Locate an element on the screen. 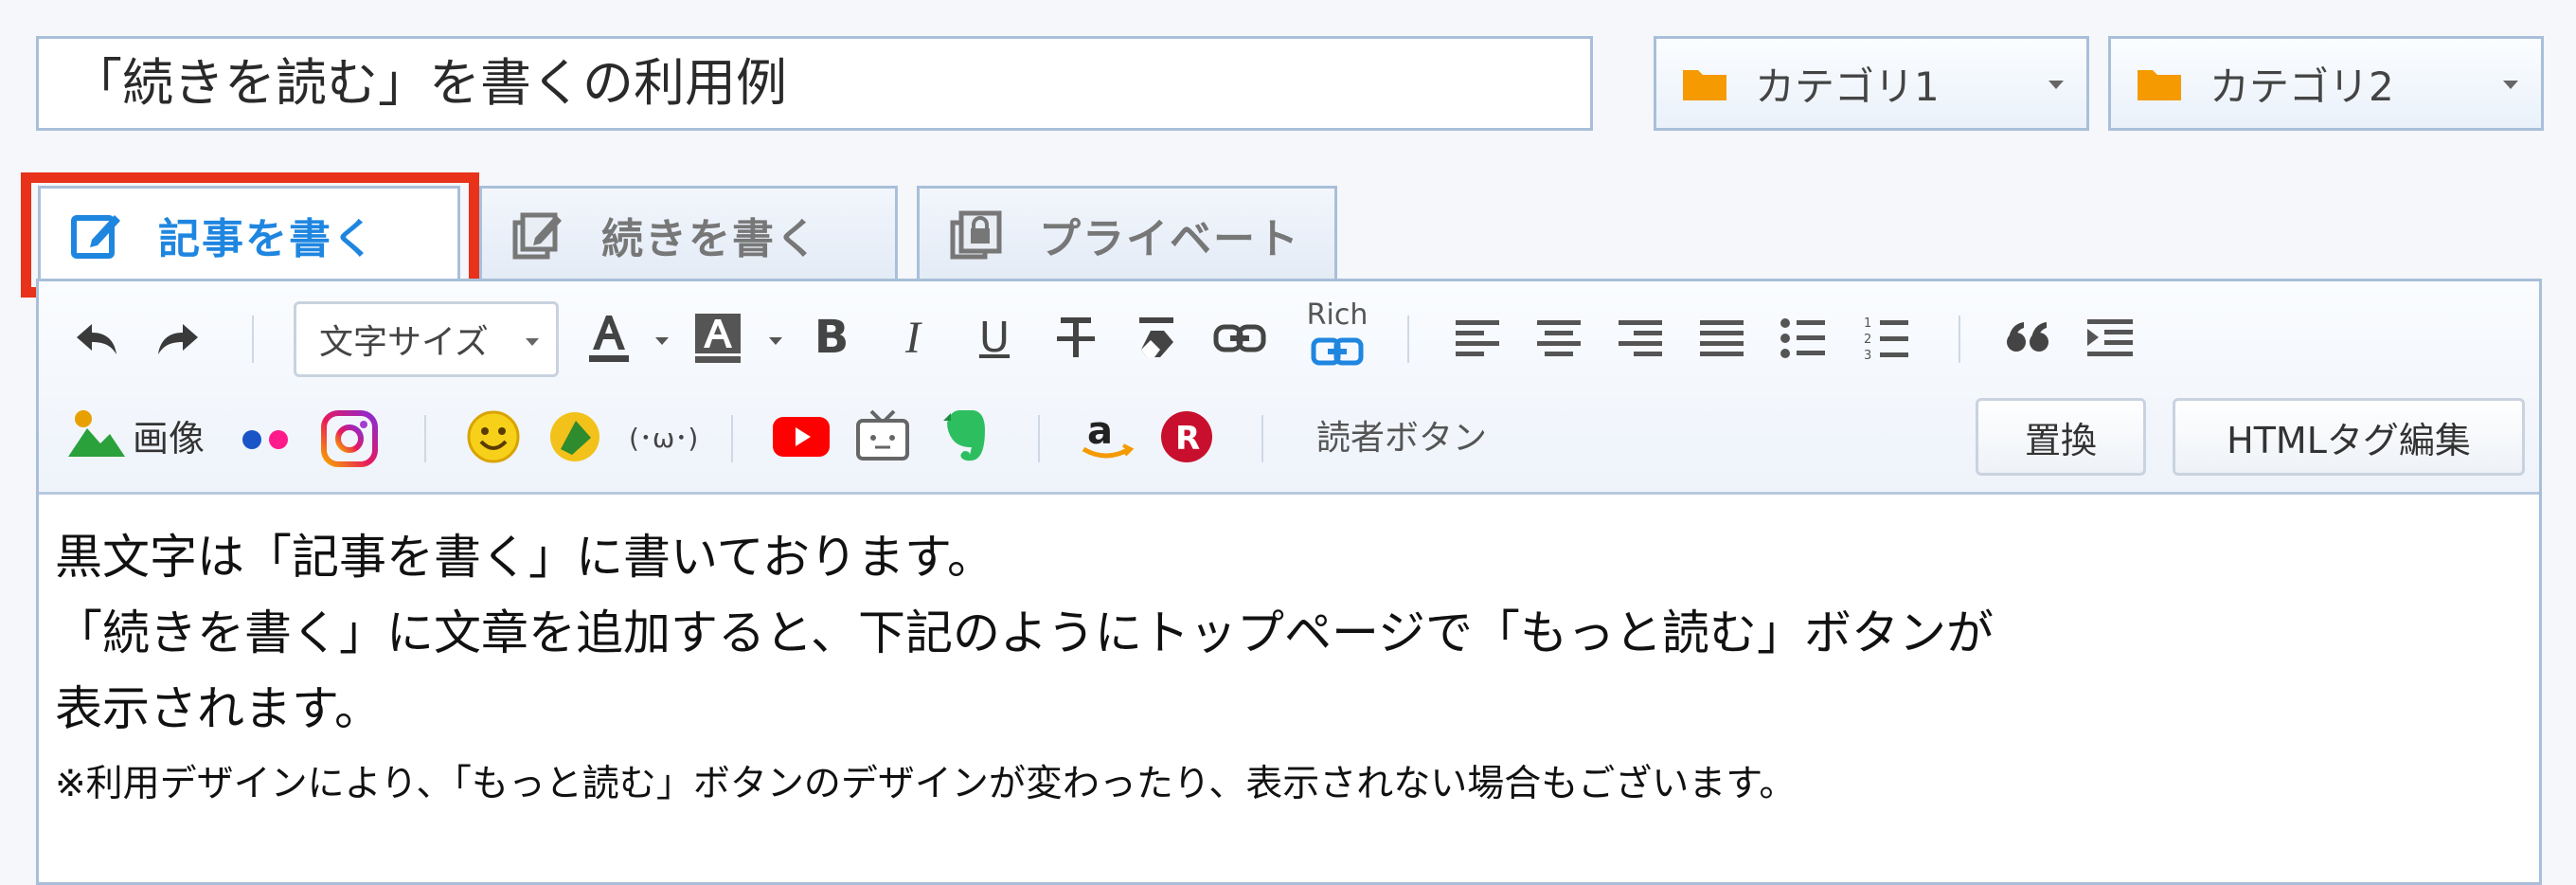  body-line-1: 黒文字は「記事を書く」に書いております。 is located at coordinates (524, 558).